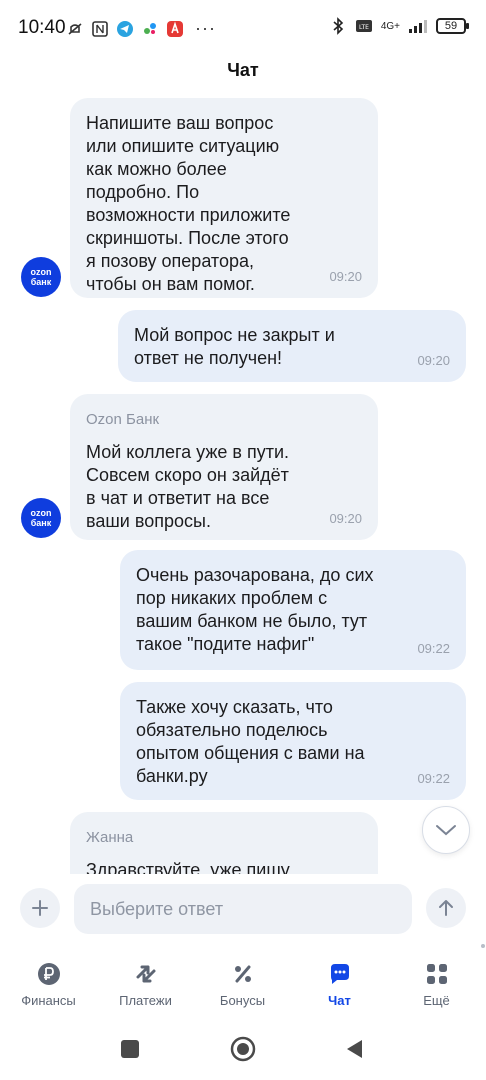 The width and height of the screenshot is (486, 1080). I want to click on app-icon, so click(150, 28).